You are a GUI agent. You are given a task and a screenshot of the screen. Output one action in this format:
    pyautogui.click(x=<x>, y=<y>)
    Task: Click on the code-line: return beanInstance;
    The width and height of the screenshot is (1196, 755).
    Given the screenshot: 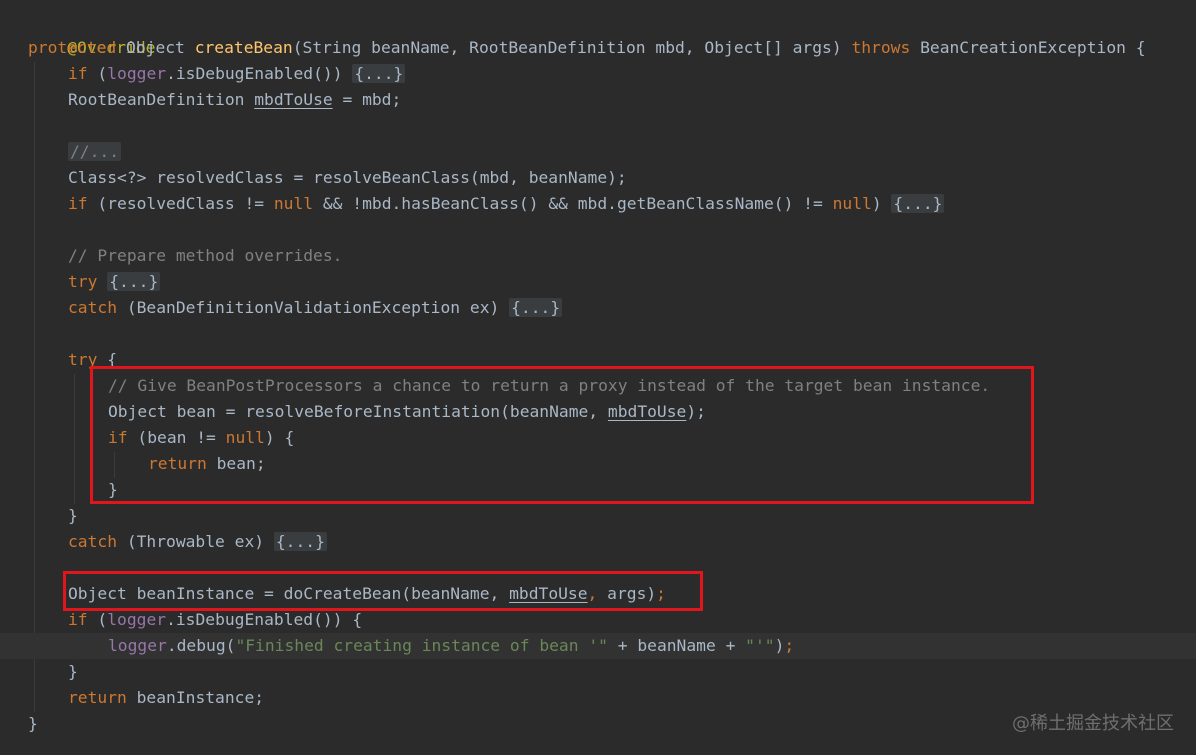 What is the action you would take?
    pyautogui.click(x=166, y=698)
    